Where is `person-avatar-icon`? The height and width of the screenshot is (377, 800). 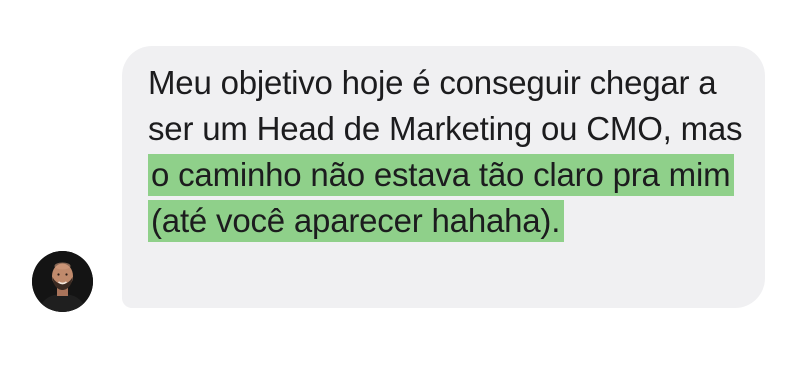
person-avatar-icon is located at coordinates (62, 281).